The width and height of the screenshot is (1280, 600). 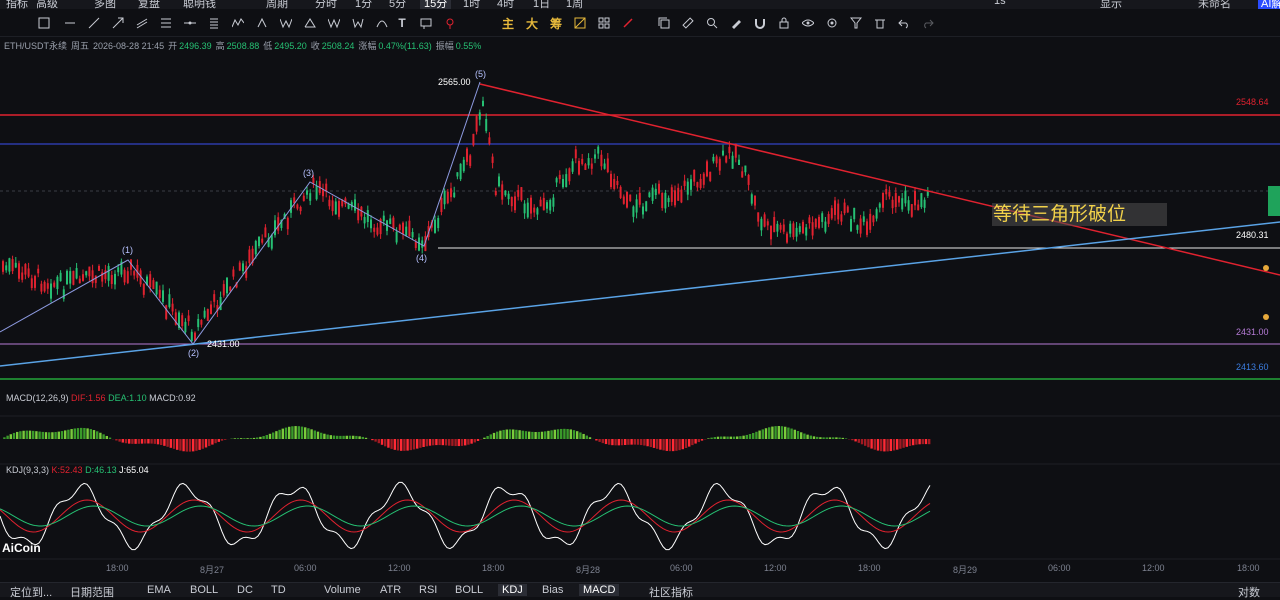 I want to click on main-button: 主, so click(x=508, y=23).